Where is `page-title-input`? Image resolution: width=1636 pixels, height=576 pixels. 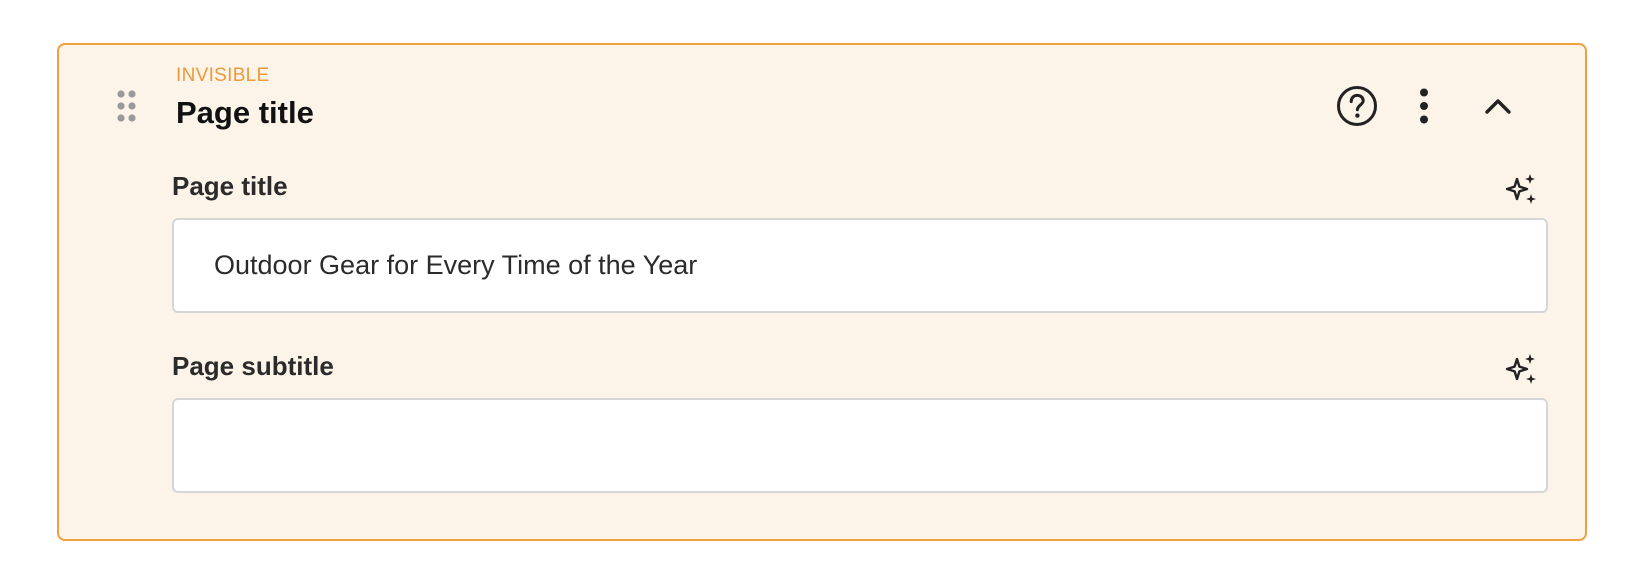
page-title-input is located at coordinates (860, 265).